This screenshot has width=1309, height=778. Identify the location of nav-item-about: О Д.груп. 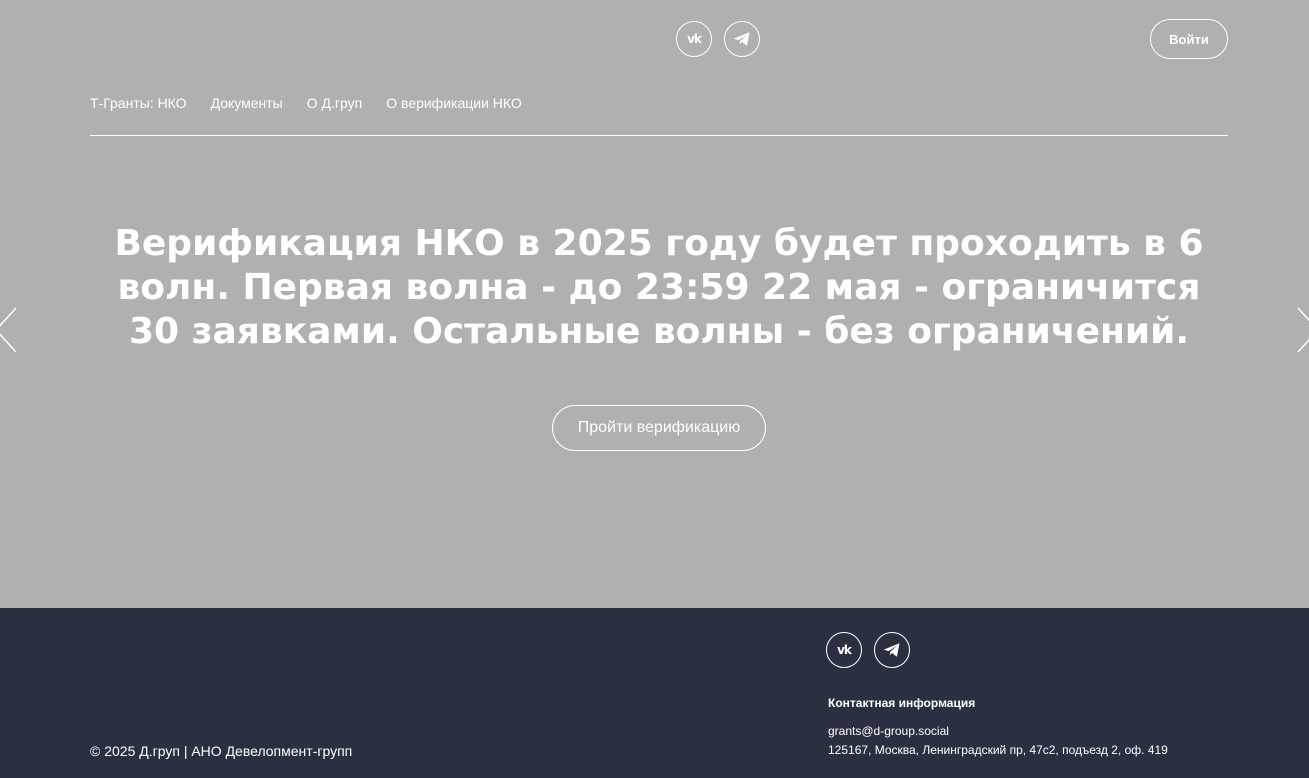
(334, 103).